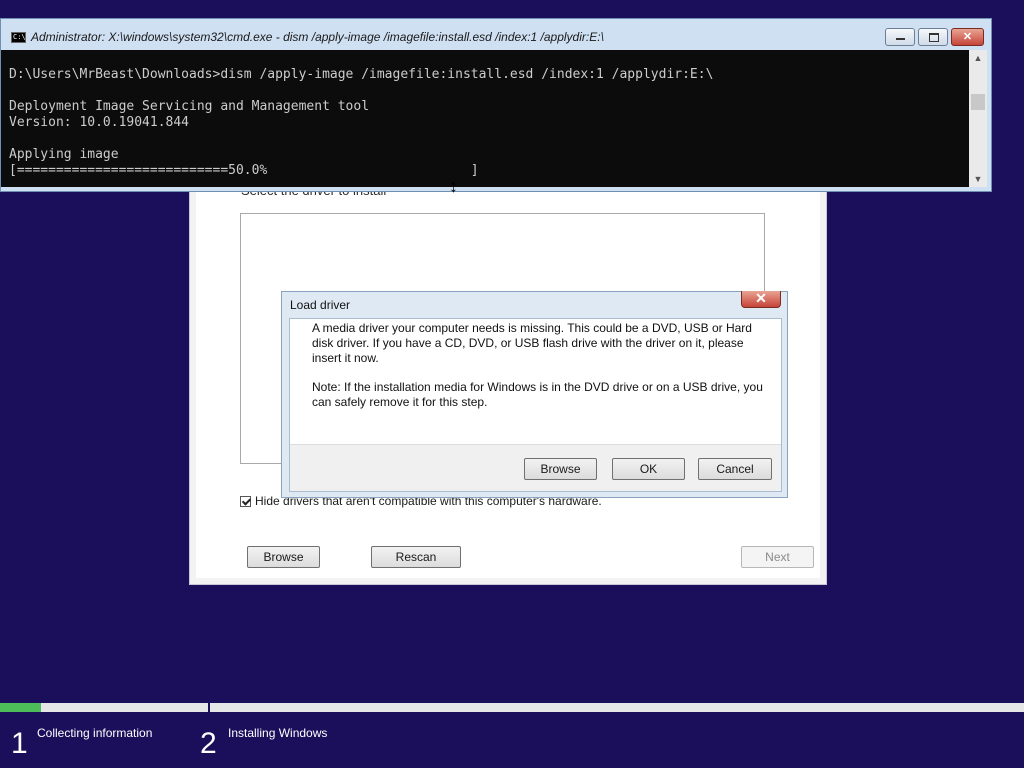  Describe the element at coordinates (933, 37) in the screenshot. I see `maximize-button` at that location.